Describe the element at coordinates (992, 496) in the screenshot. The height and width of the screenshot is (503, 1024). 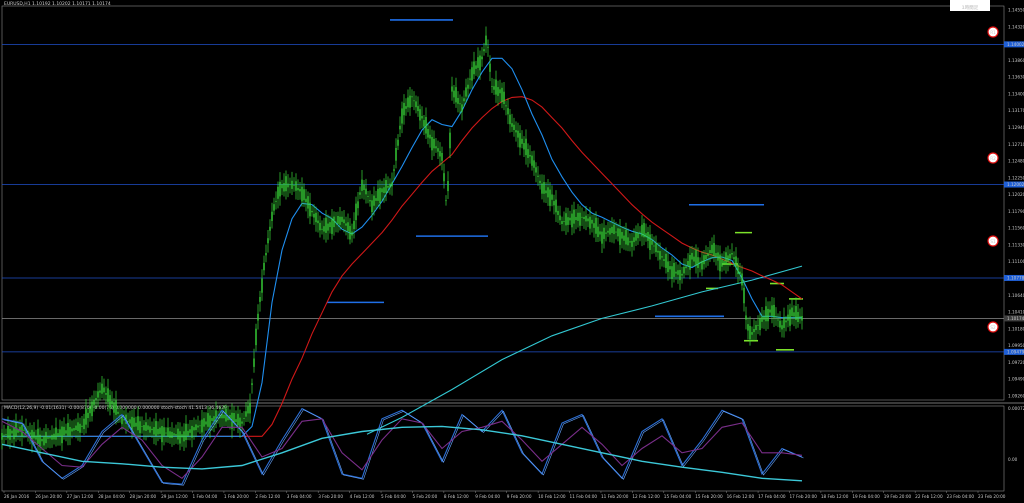
I see `x-tick-label: 23 Feb 20:00` at that location.